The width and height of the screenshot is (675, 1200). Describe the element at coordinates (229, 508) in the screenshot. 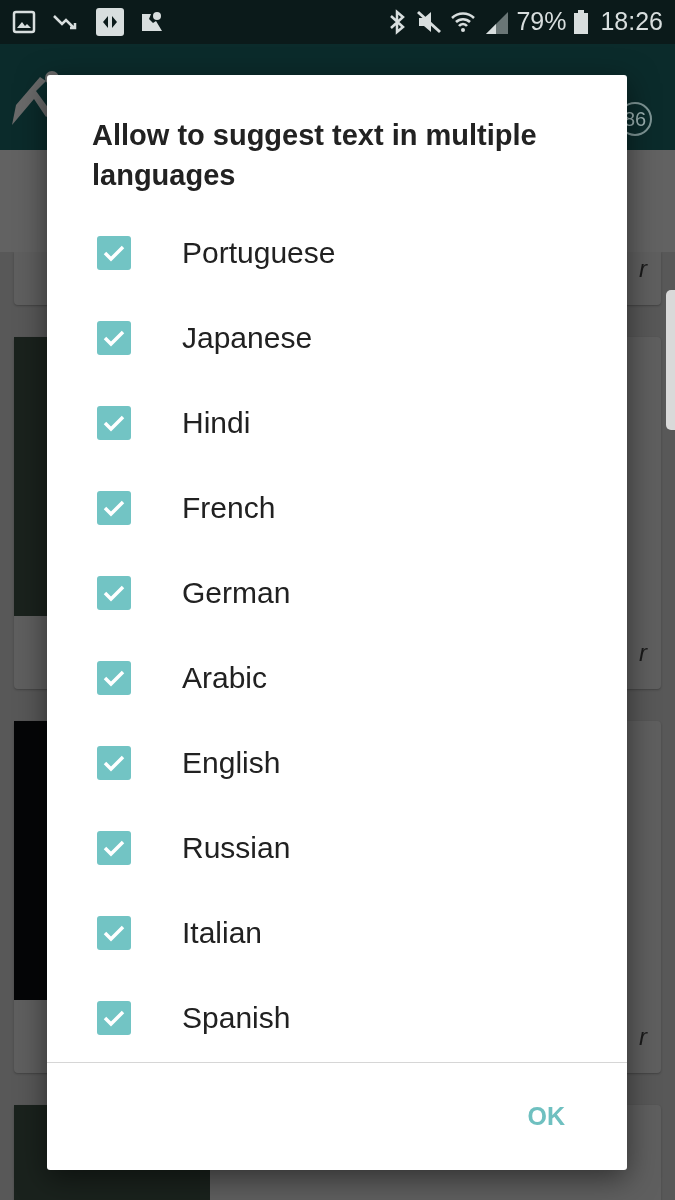

I see `language-label: French` at that location.